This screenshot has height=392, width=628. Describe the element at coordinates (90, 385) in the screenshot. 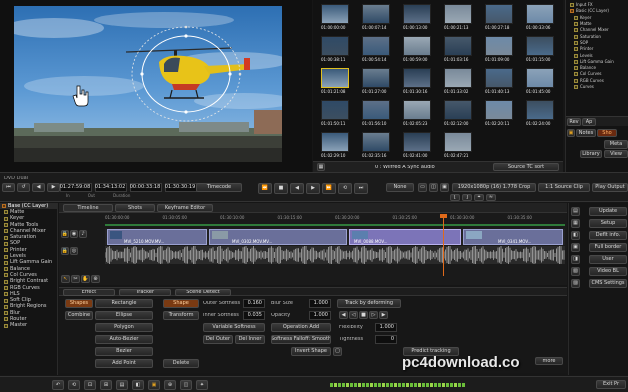

I see `bottom-tool-icon: ⊡` at that location.